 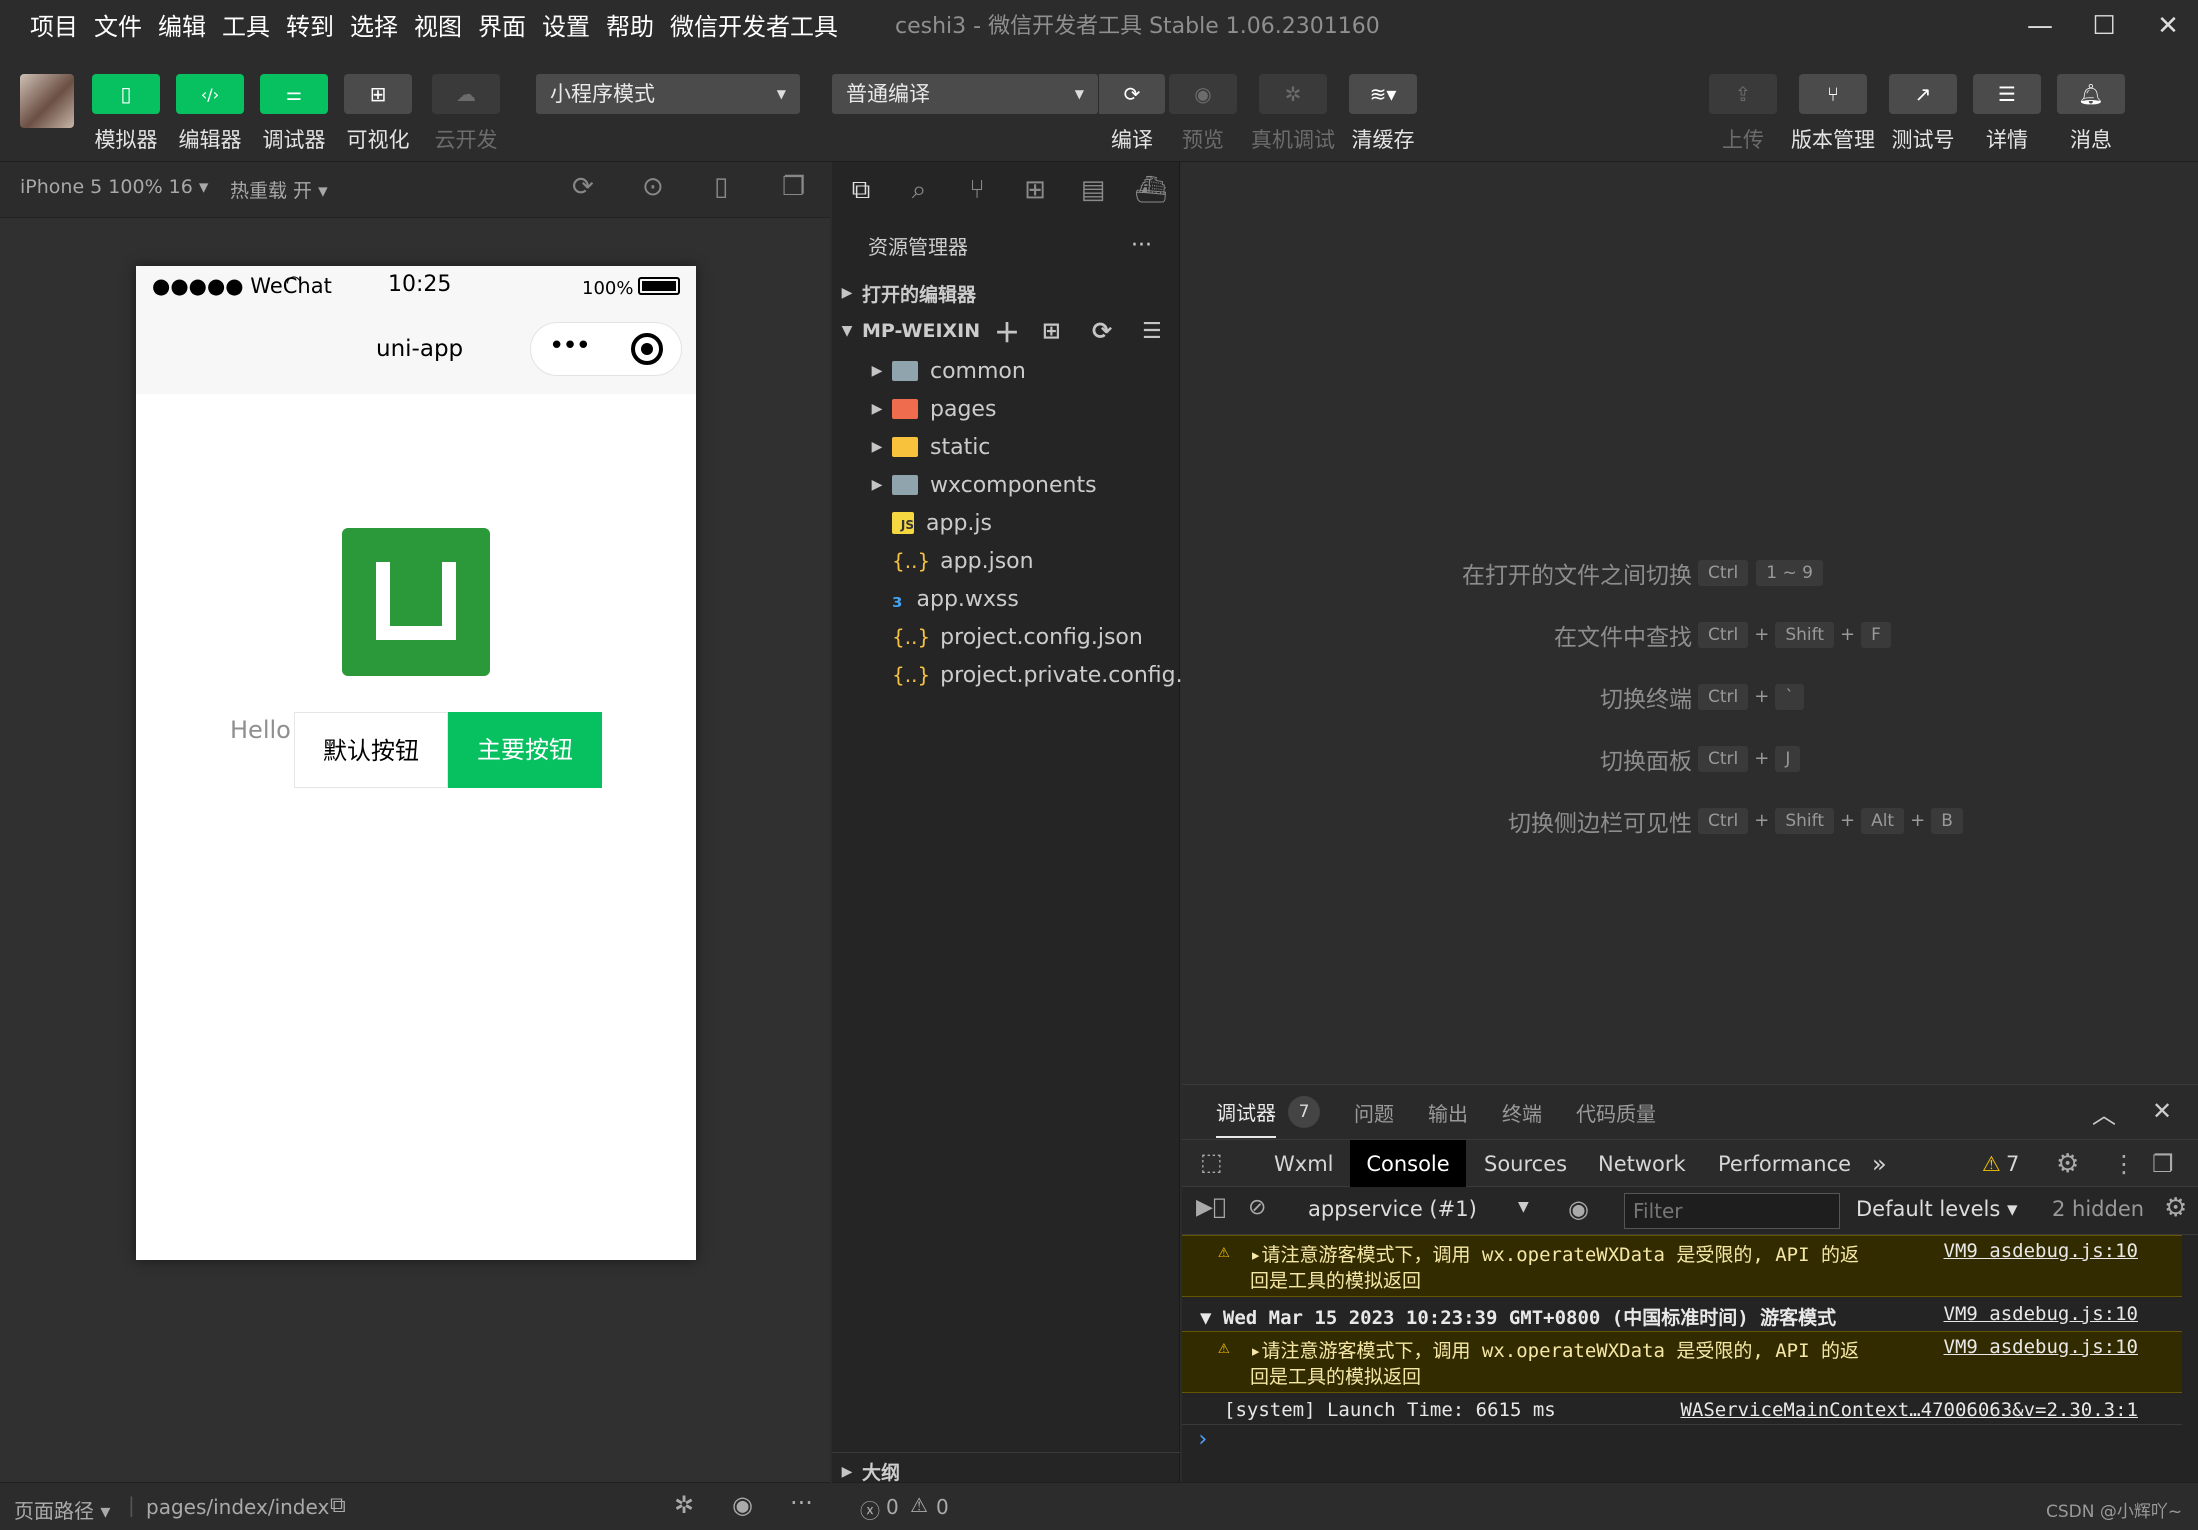 What do you see at coordinates (1152, 331) in the screenshot?
I see `collapse-all-icon: ☰` at bounding box center [1152, 331].